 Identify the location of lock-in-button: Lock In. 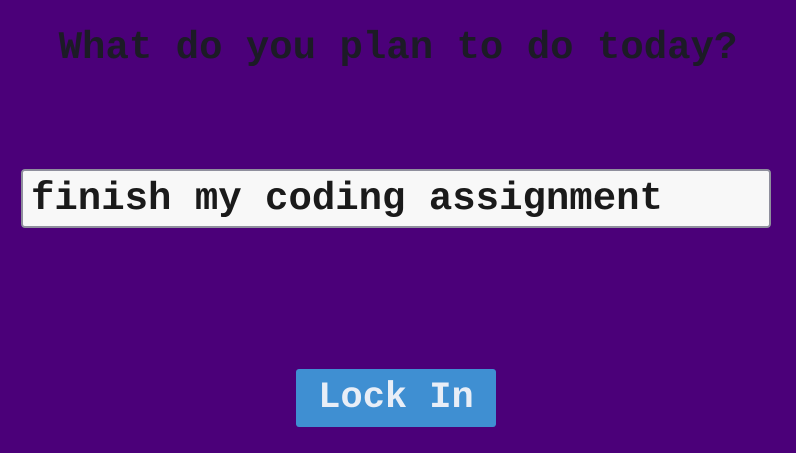
(396, 398).